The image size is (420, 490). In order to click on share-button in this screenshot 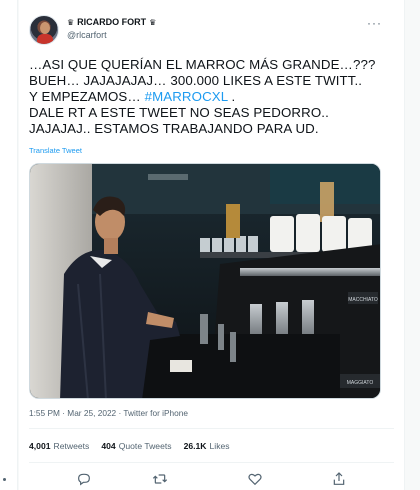, I will do `click(339, 479)`.